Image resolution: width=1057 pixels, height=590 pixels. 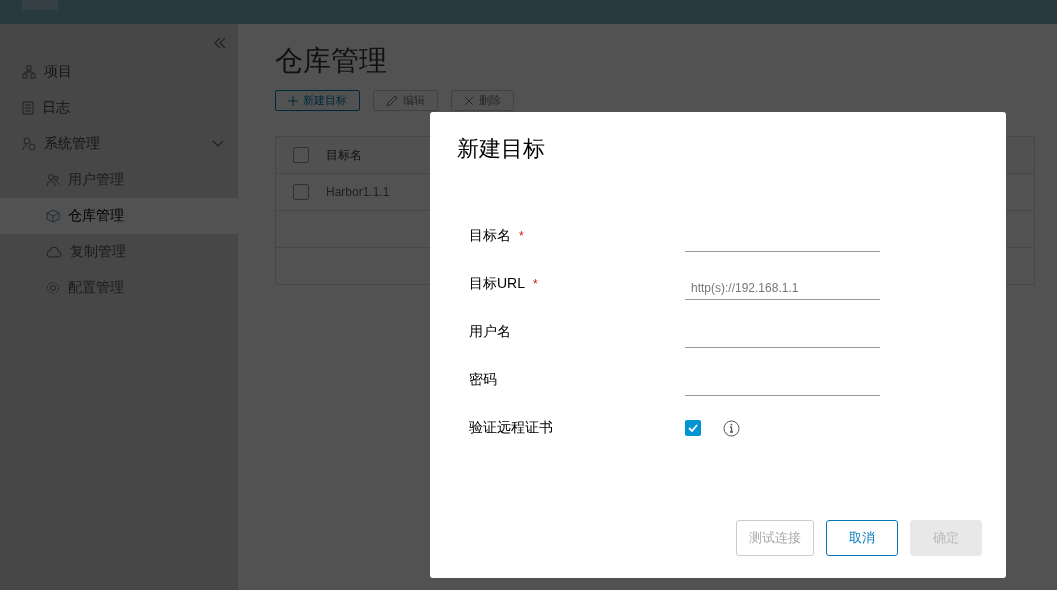 What do you see at coordinates (53, 288) in the screenshot?
I see `gear-icon` at bounding box center [53, 288].